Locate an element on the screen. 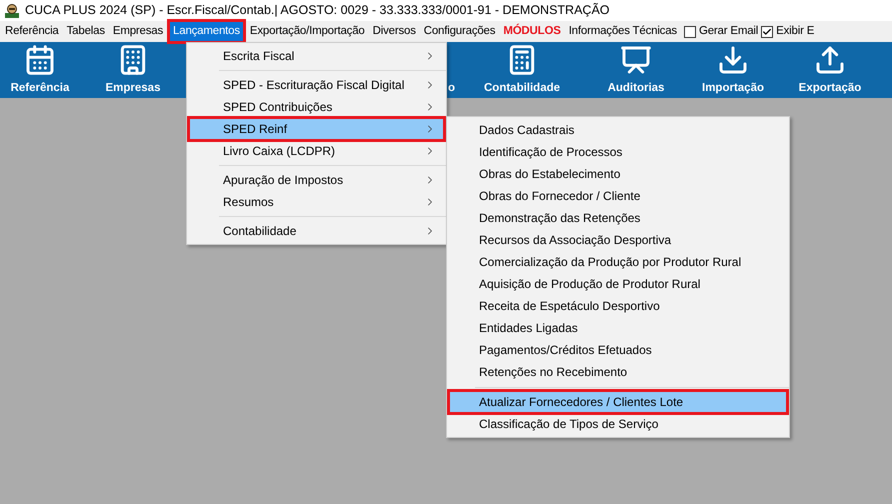 This screenshot has height=504, width=892. toolbar-button: Importação is located at coordinates (733, 70).